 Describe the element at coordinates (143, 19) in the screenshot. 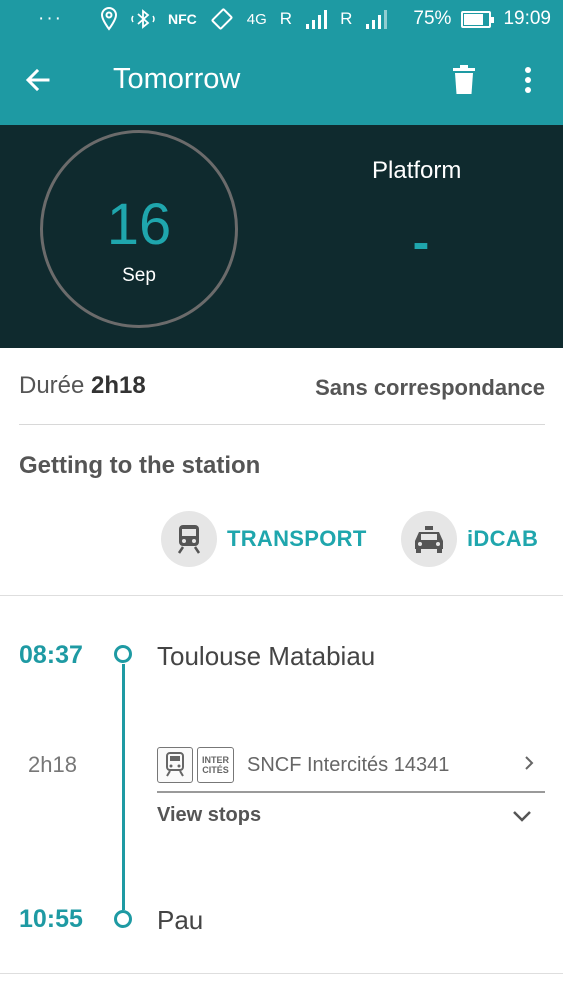

I see `bluetooth-icon` at that location.